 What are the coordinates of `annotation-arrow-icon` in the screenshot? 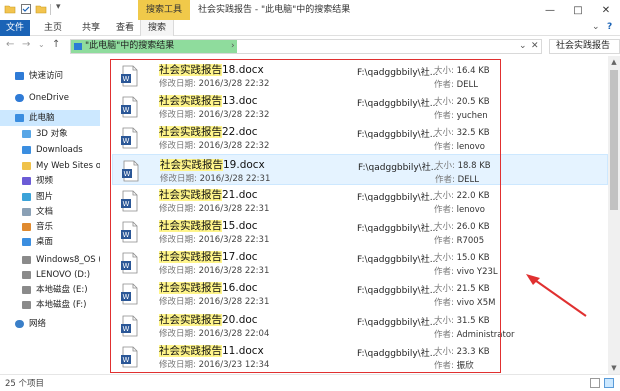 It's located at (556, 295).